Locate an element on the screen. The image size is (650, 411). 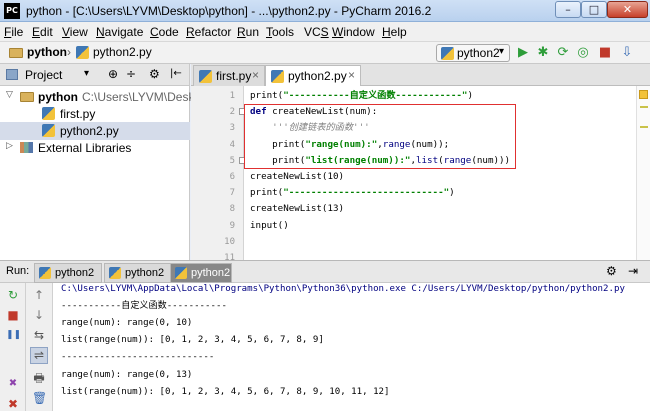
menu-mnemonic: S is located at coordinates (324, 32).